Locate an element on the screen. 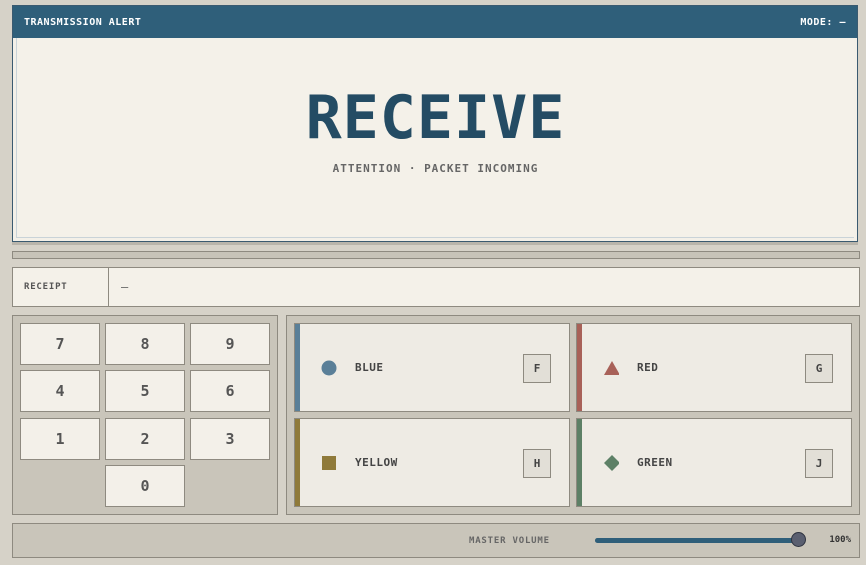  green-button: GREEN J is located at coordinates (714, 462).